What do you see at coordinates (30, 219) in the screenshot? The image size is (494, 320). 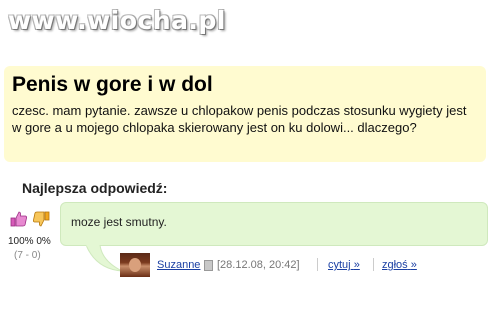 I see `vote-buttons` at bounding box center [30, 219].